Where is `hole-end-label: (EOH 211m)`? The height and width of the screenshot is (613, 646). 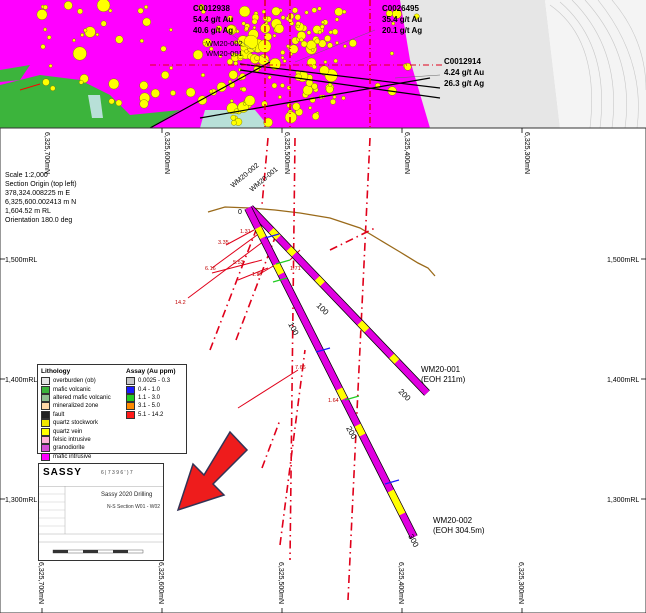 hole-end-label: (EOH 211m) is located at coordinates (443, 379).